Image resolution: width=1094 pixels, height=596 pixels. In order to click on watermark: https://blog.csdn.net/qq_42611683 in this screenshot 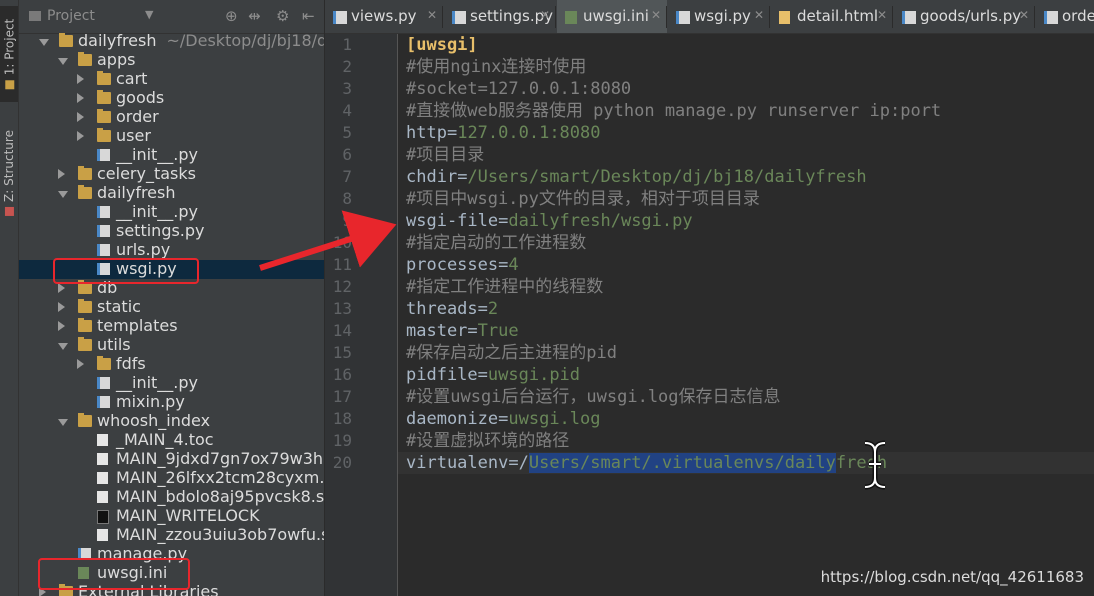, I will do `click(952, 577)`.